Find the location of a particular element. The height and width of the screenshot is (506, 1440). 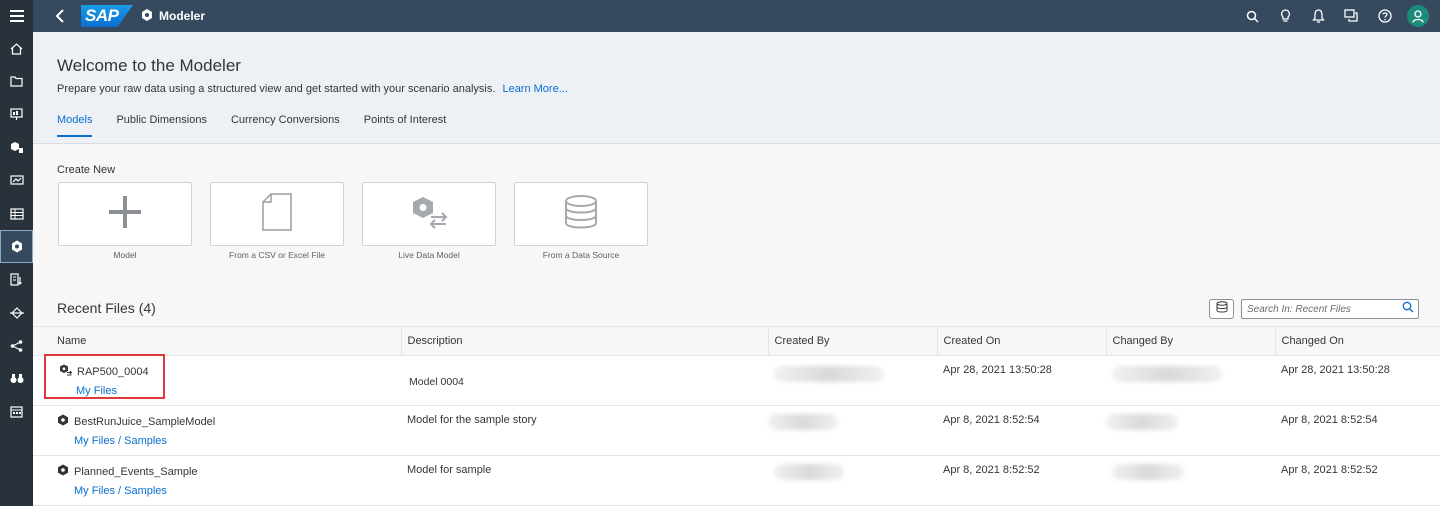

live-data-icon is located at coordinates (429, 214).